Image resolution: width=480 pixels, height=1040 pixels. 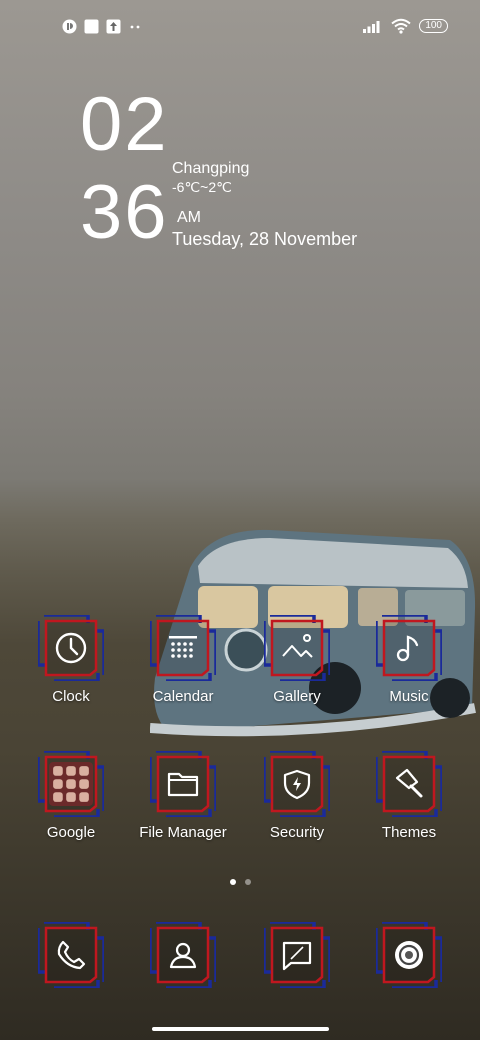 What do you see at coordinates (371, 27) in the screenshot?
I see `signal-icon` at bounding box center [371, 27].